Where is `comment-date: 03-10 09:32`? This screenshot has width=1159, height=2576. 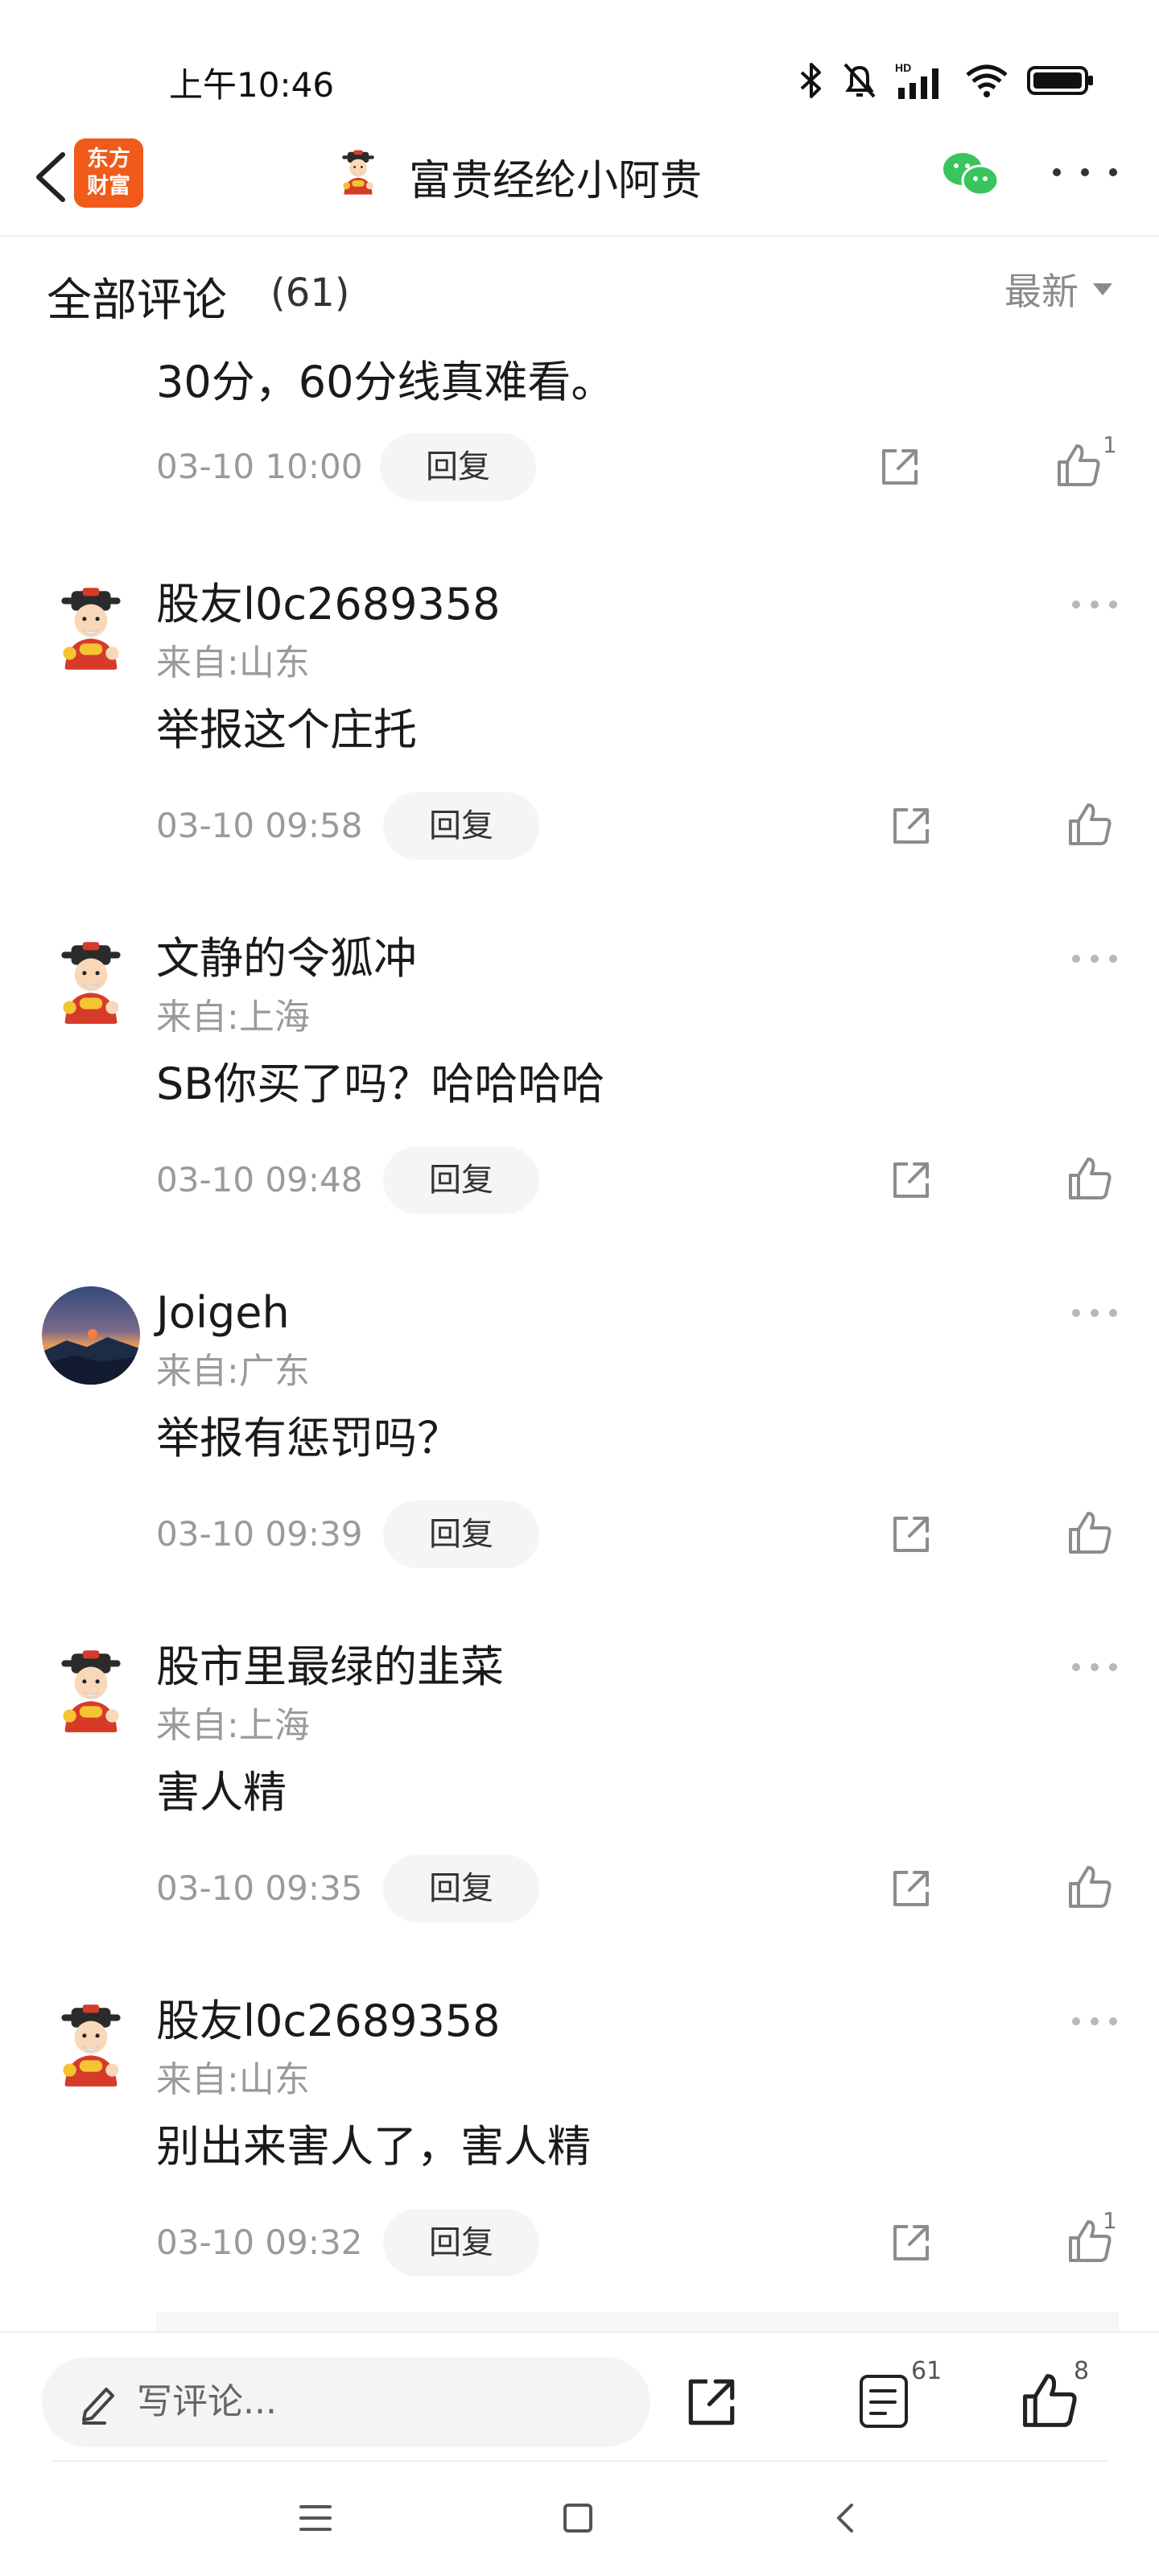 comment-date: 03-10 09:32 is located at coordinates (259, 2242).